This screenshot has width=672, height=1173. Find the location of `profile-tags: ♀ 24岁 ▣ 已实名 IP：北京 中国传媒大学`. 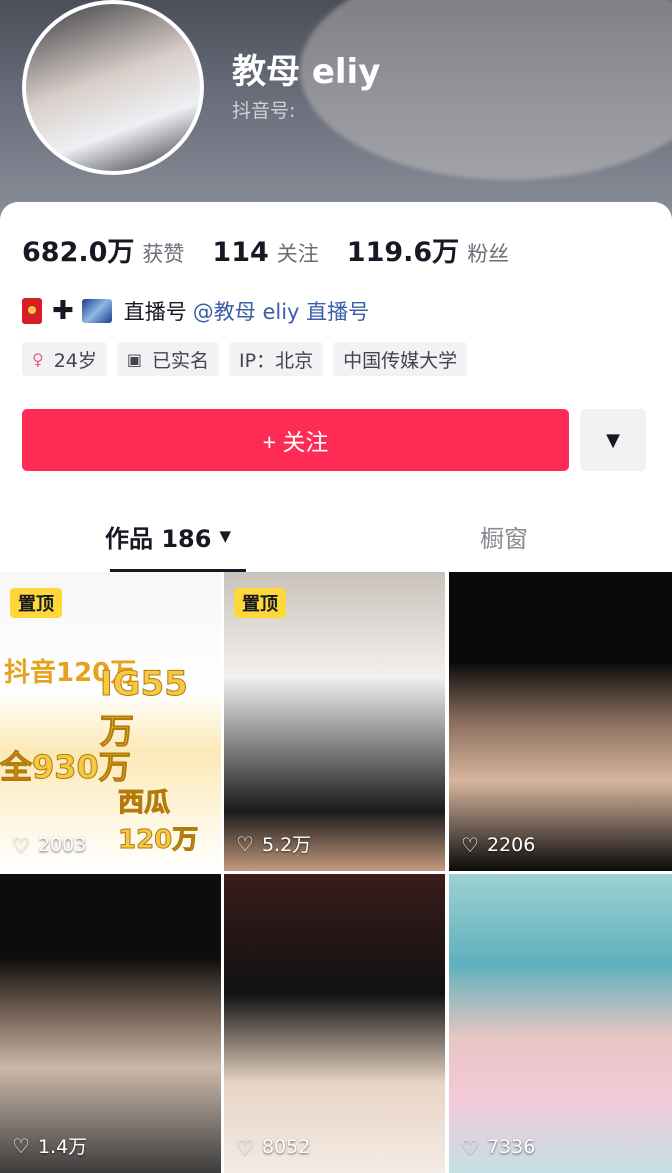

profile-tags: ♀ 24岁 ▣ 已实名 IP：北京 中国传媒大学 is located at coordinates (249, 359).